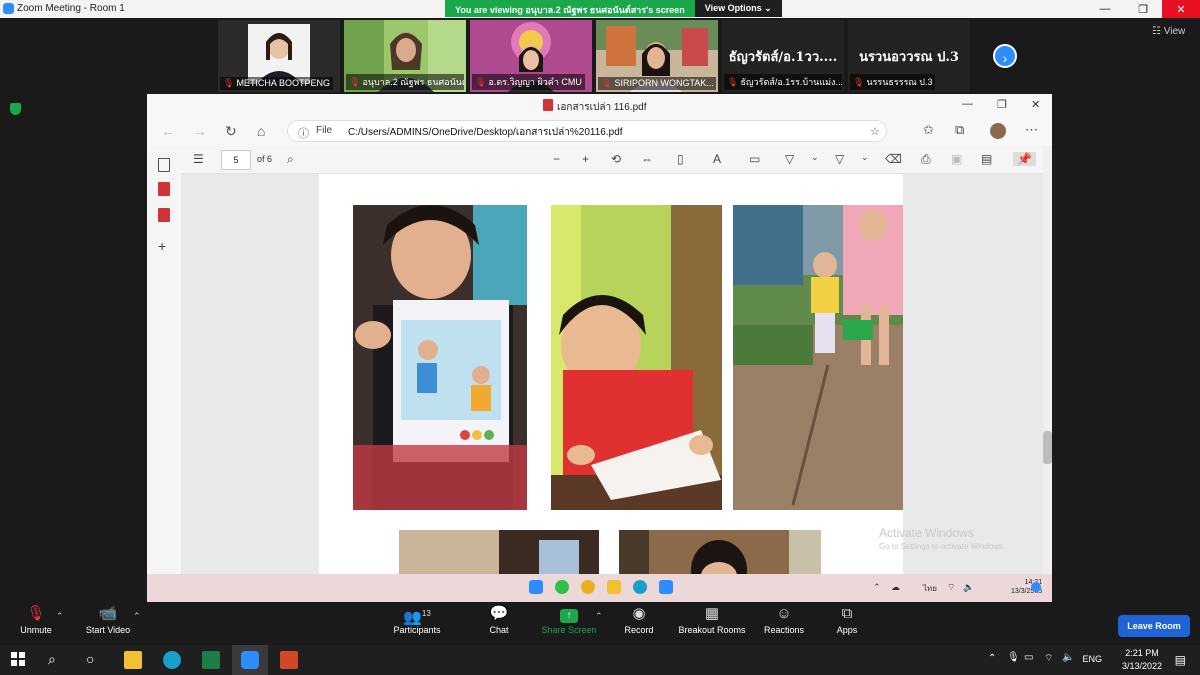 This screenshot has height=675, width=1200. Describe the element at coordinates (588, 587) in the screenshot. I see `chrome-icon` at that location.